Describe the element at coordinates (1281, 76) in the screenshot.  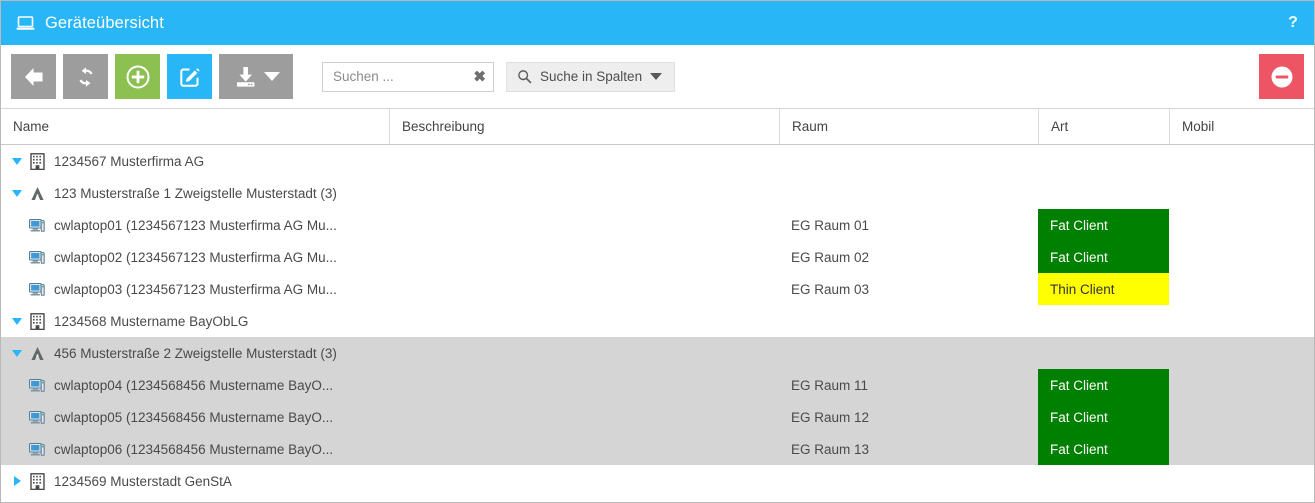
I see `delete-button` at that location.